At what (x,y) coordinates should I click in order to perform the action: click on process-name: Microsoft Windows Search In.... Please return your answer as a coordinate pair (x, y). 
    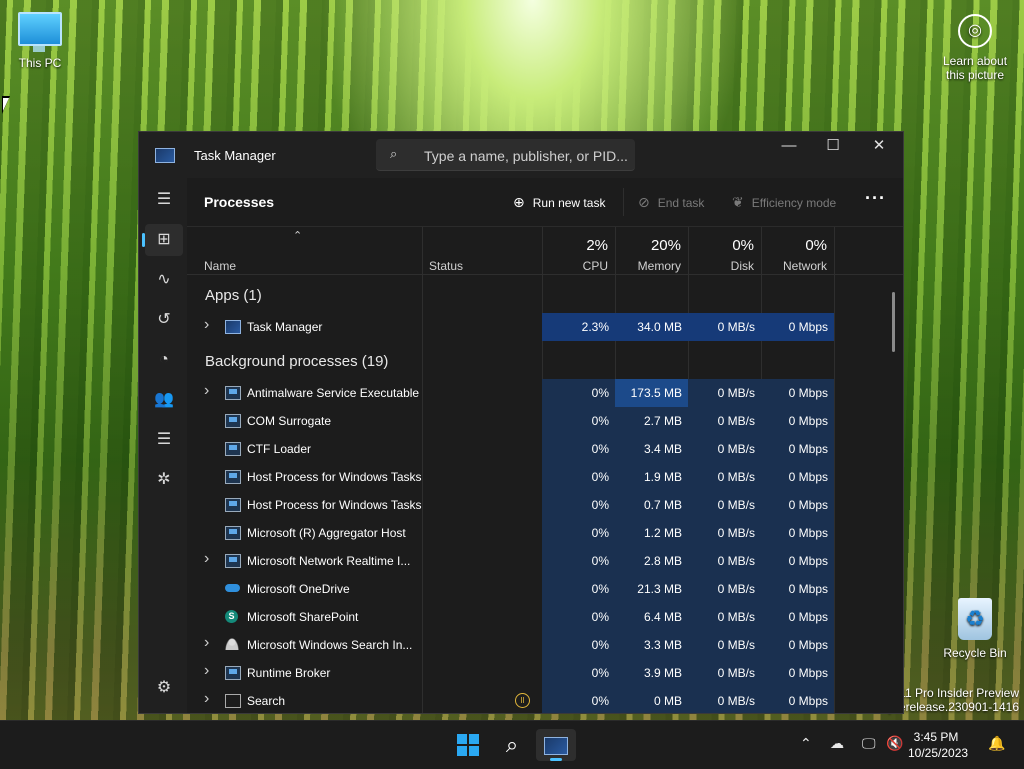
    Looking at the image, I should click on (330, 645).